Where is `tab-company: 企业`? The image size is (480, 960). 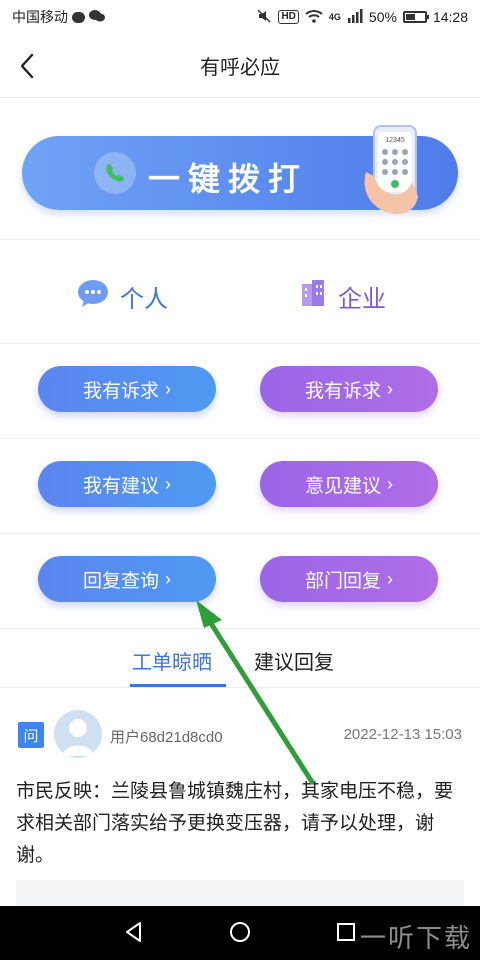
tab-company: 企业 is located at coordinates (342, 296).